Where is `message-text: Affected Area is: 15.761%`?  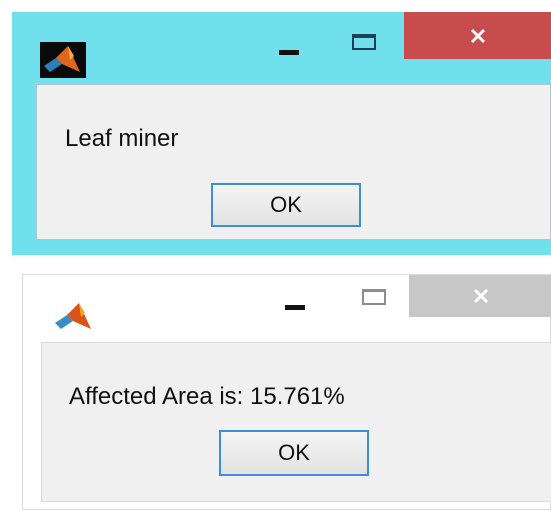 message-text: Affected Area is: 15.761% is located at coordinates (207, 396).